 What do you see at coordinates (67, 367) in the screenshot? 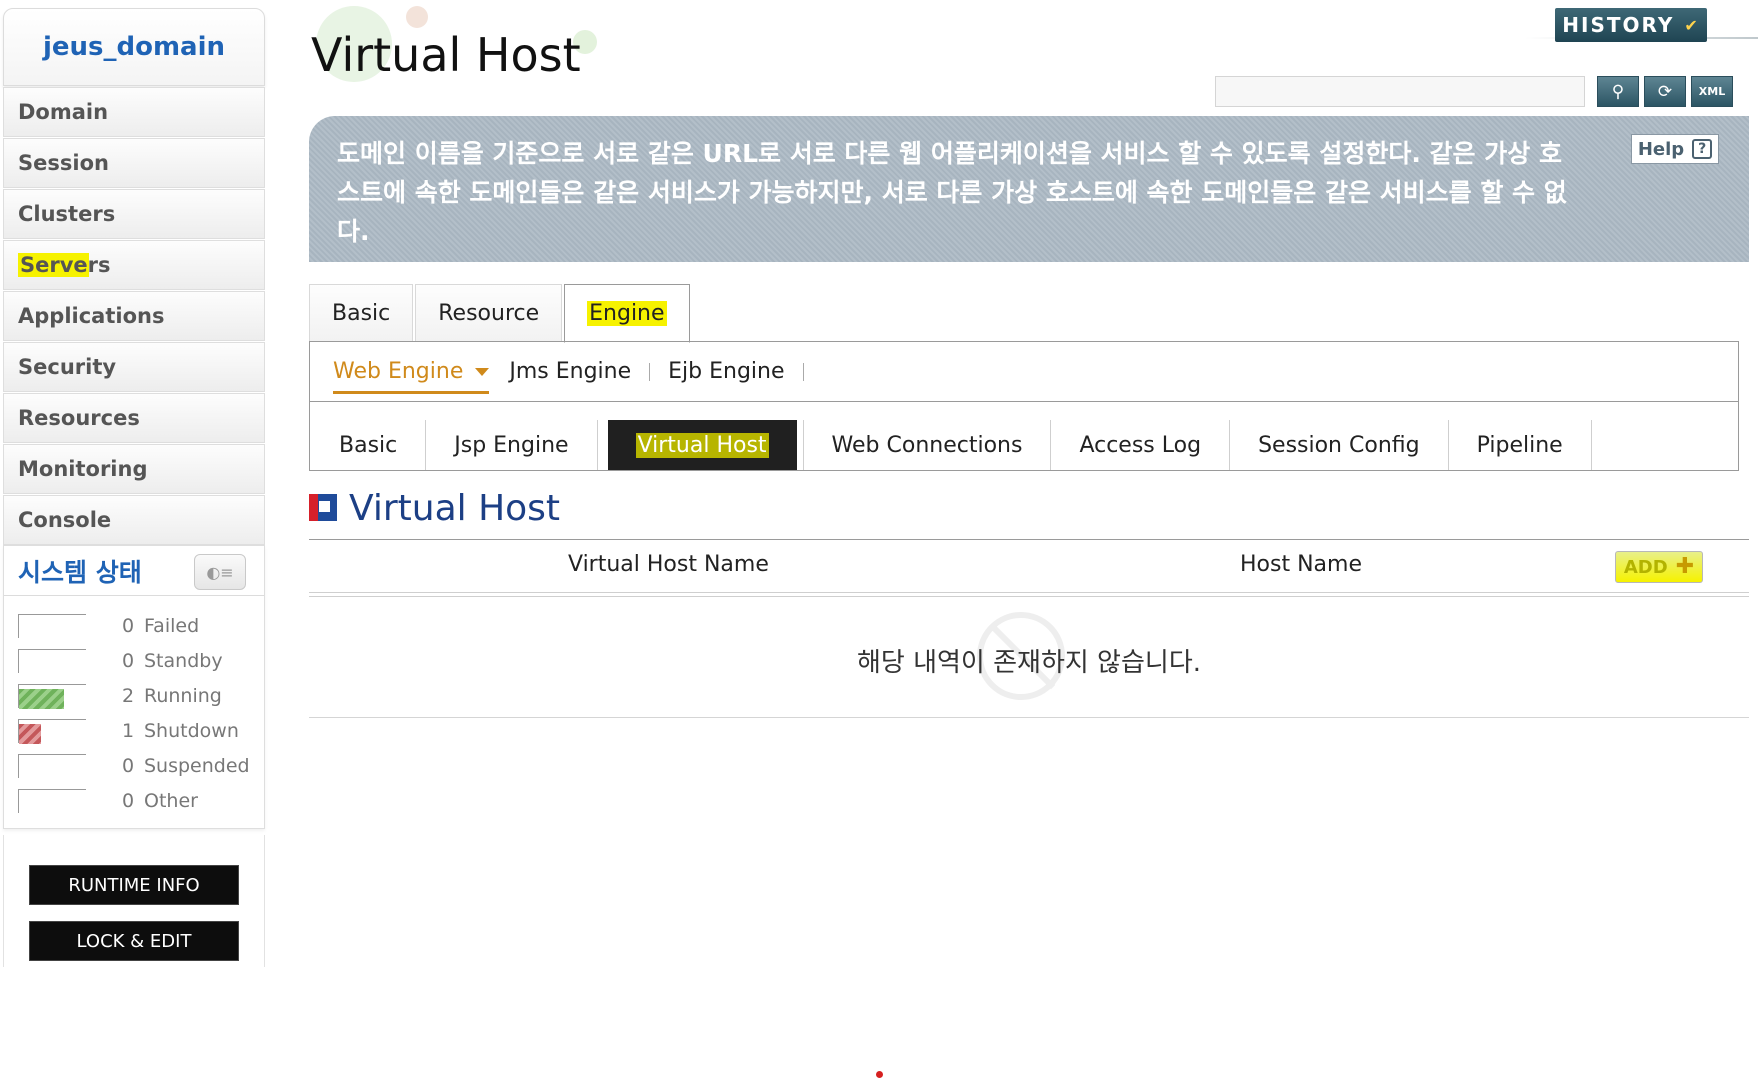
I see `sidebar-item-label: Security` at bounding box center [67, 367].